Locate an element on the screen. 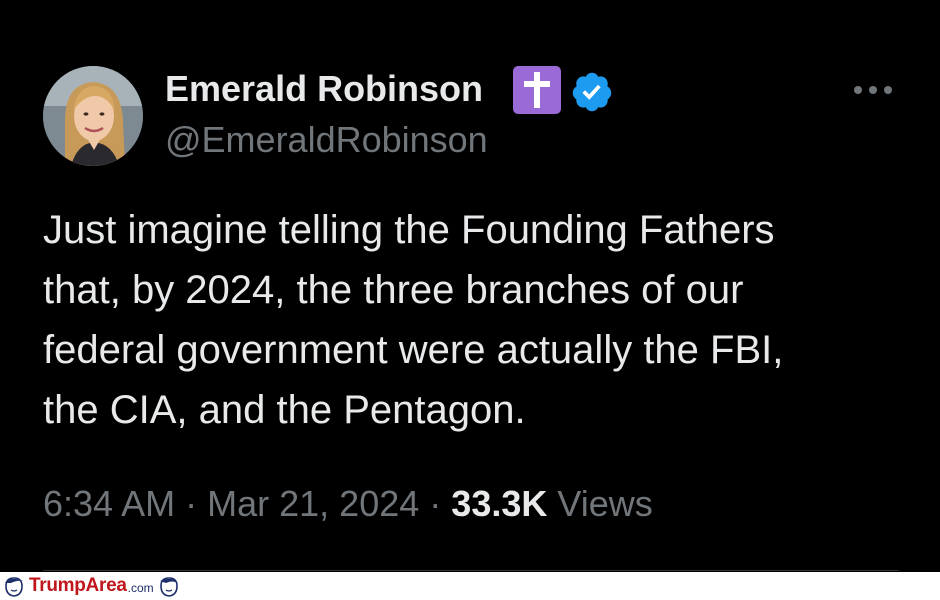 The image size is (940, 600). watermark-suffix: .com is located at coordinates (140, 588).